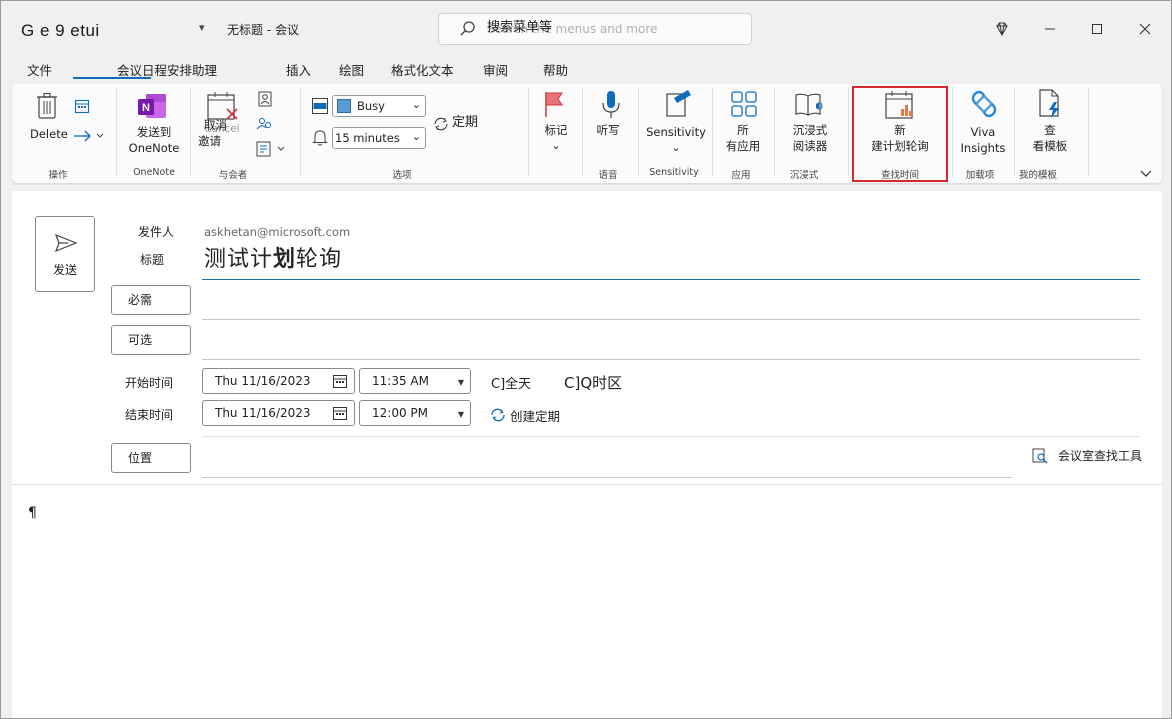 This screenshot has width=1172, height=719. What do you see at coordinates (980, 175) in the screenshot?
I see `group-label-addins: 加载项` at bounding box center [980, 175].